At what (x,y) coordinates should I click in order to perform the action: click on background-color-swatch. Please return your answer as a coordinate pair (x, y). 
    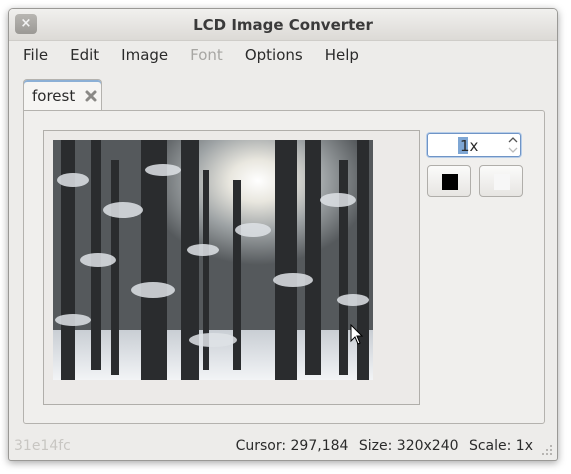
    Looking at the image, I should click on (502, 182).